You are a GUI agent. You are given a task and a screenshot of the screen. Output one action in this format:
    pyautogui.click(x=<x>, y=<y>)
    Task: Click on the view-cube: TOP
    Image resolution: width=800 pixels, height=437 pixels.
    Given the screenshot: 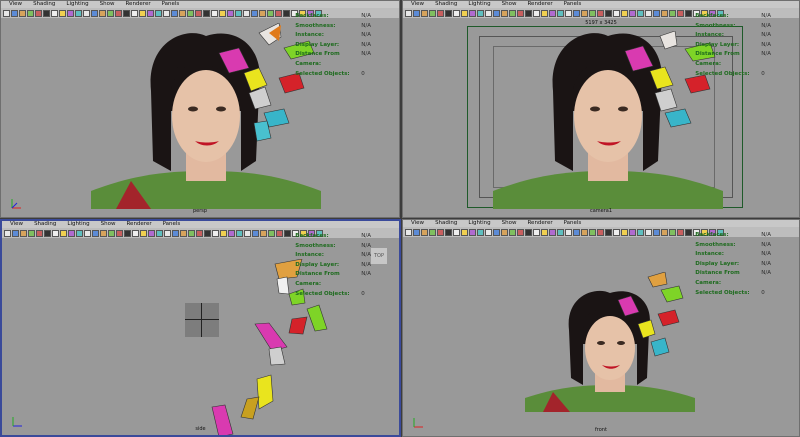 What is the action you would take?
    pyautogui.click(x=379, y=256)
    